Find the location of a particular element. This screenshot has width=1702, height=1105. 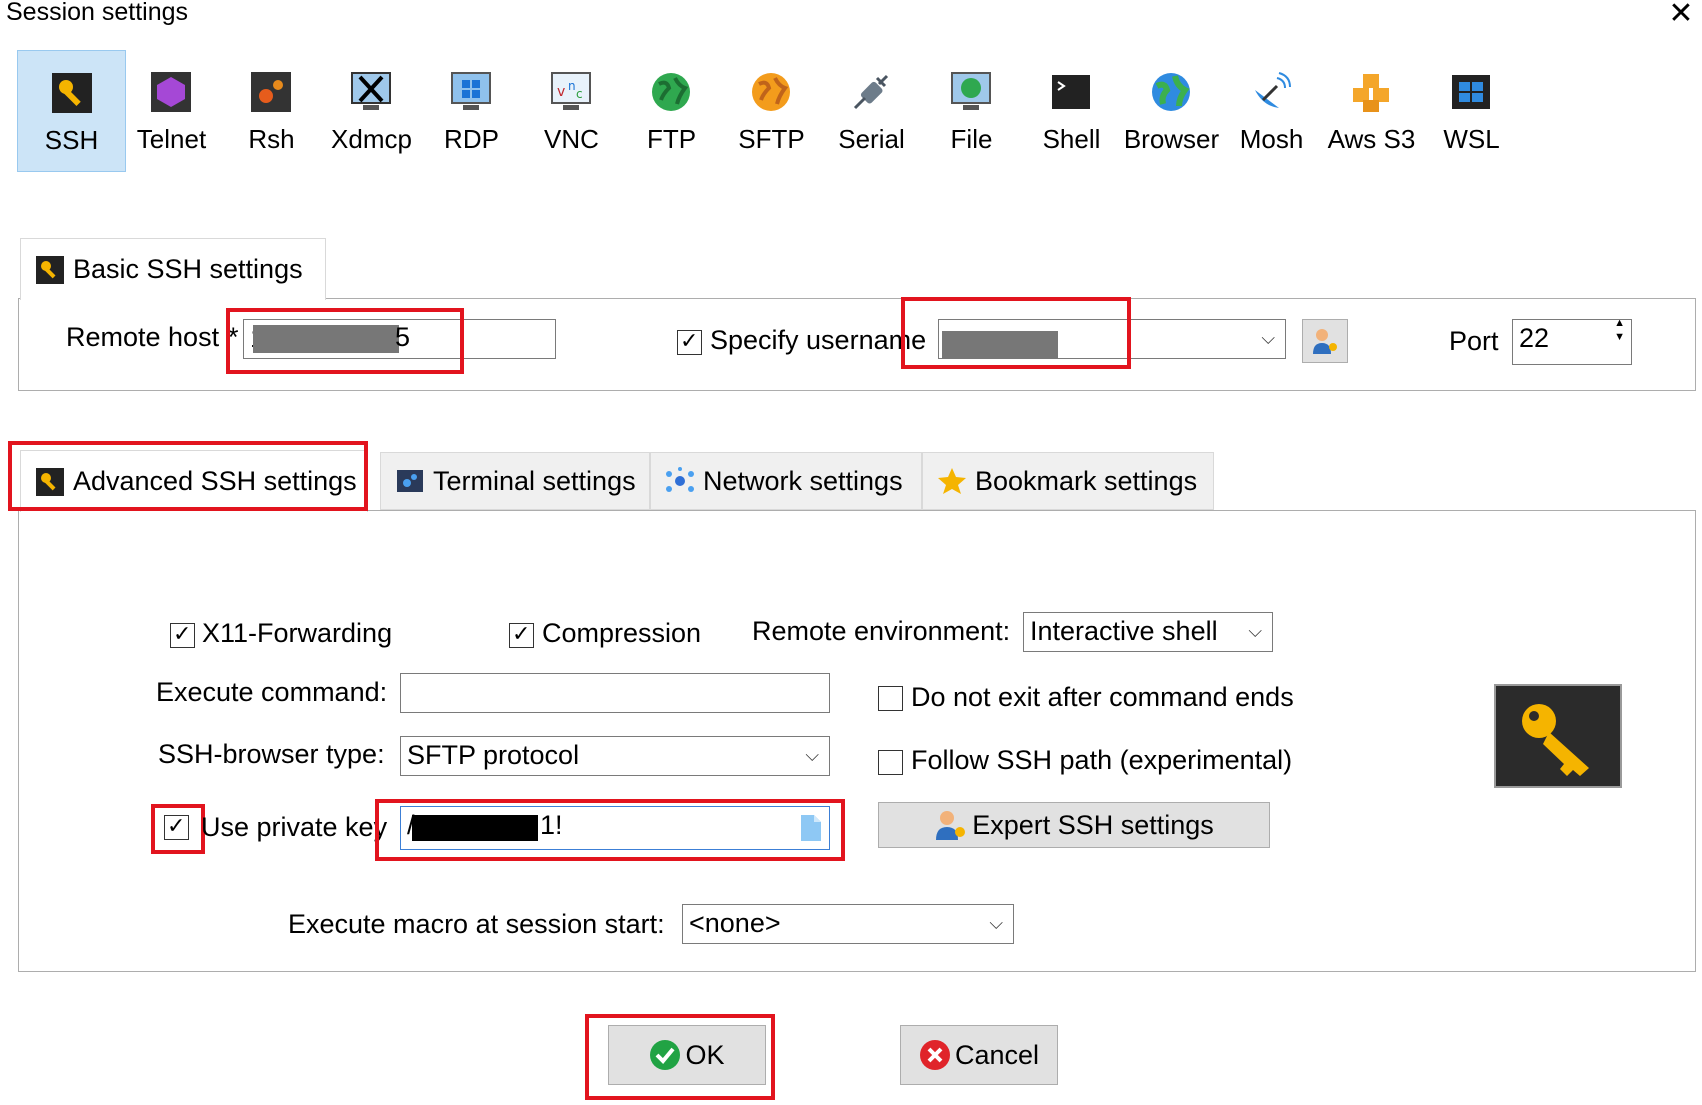

remote-host-suffix: 5 is located at coordinates (403, 337).